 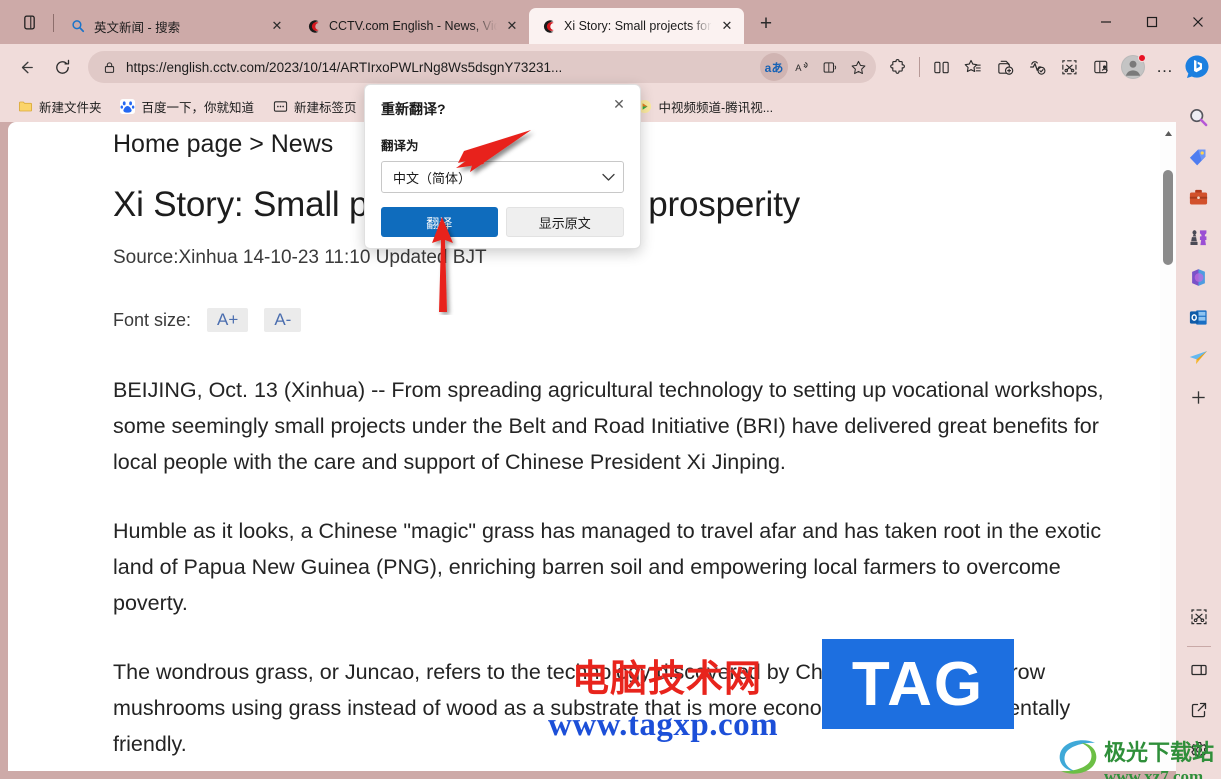 I want to click on close-icon, so click(x=1198, y=22).